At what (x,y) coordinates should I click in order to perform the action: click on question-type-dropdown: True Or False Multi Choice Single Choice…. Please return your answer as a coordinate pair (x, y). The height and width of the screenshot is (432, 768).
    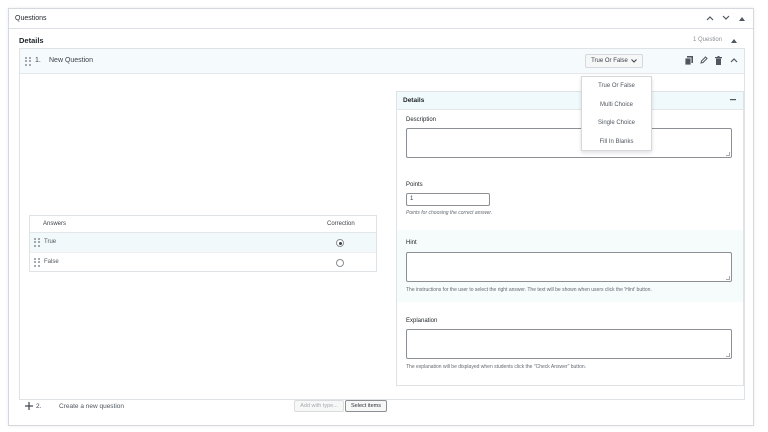
    Looking at the image, I should click on (616, 113).